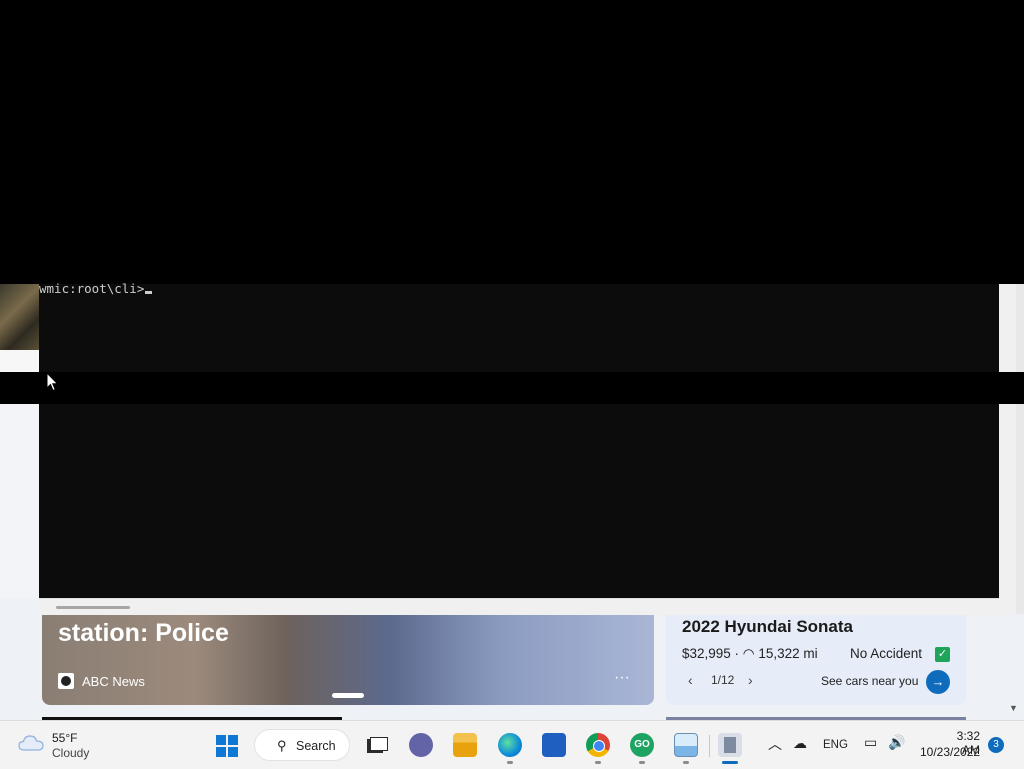 The image size is (1024, 769). I want to click on chevron-up-icon: ︿, so click(775, 744).